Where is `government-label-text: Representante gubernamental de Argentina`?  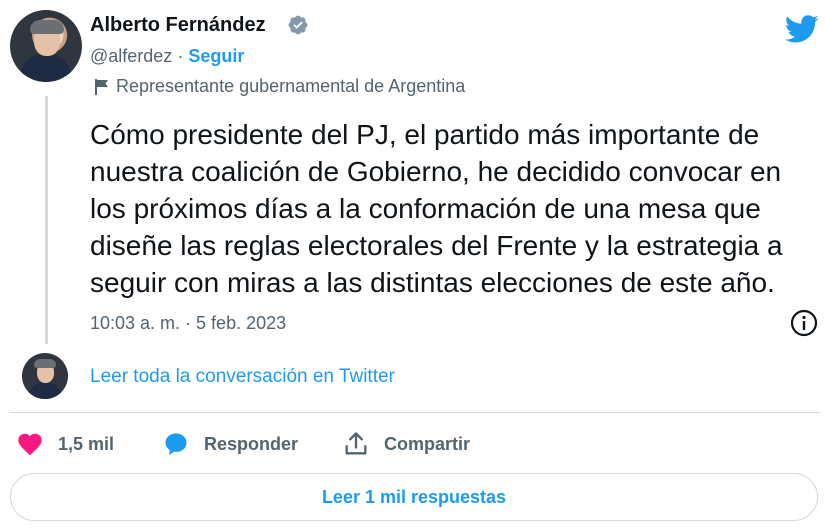 government-label-text: Representante gubernamental de Argentina is located at coordinates (291, 86).